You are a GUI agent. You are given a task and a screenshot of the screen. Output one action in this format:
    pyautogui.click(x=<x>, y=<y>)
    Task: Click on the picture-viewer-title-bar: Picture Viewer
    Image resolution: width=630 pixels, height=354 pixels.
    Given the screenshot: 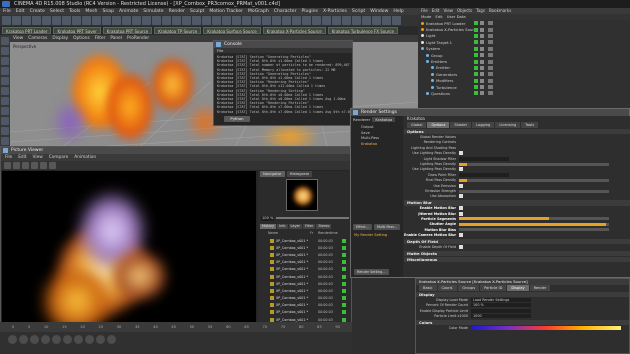 What is the action you would take?
    pyautogui.click(x=176, y=150)
    